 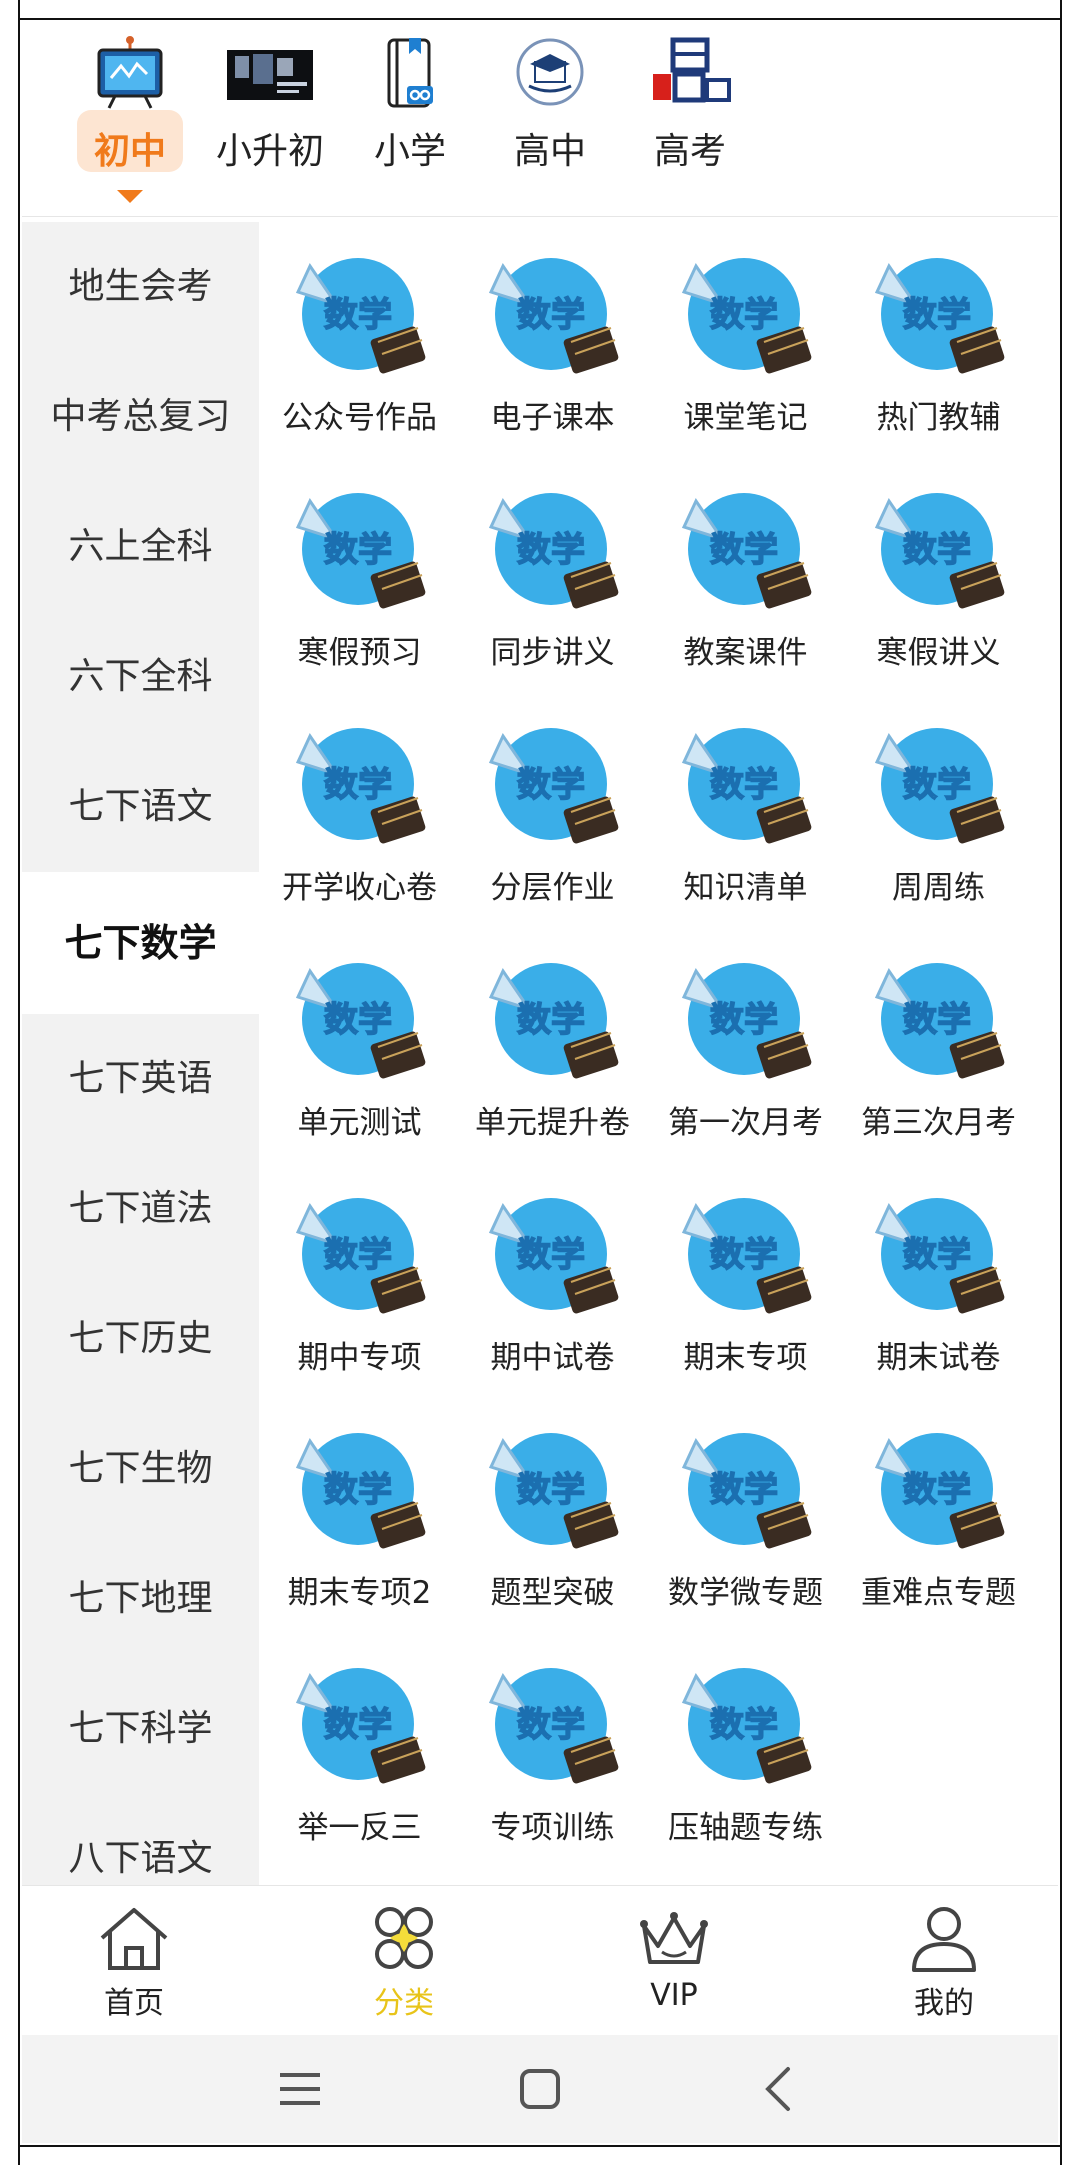 What do you see at coordinates (690, 119) in the screenshot?
I see `level-tab-gaokao: 高考` at bounding box center [690, 119].